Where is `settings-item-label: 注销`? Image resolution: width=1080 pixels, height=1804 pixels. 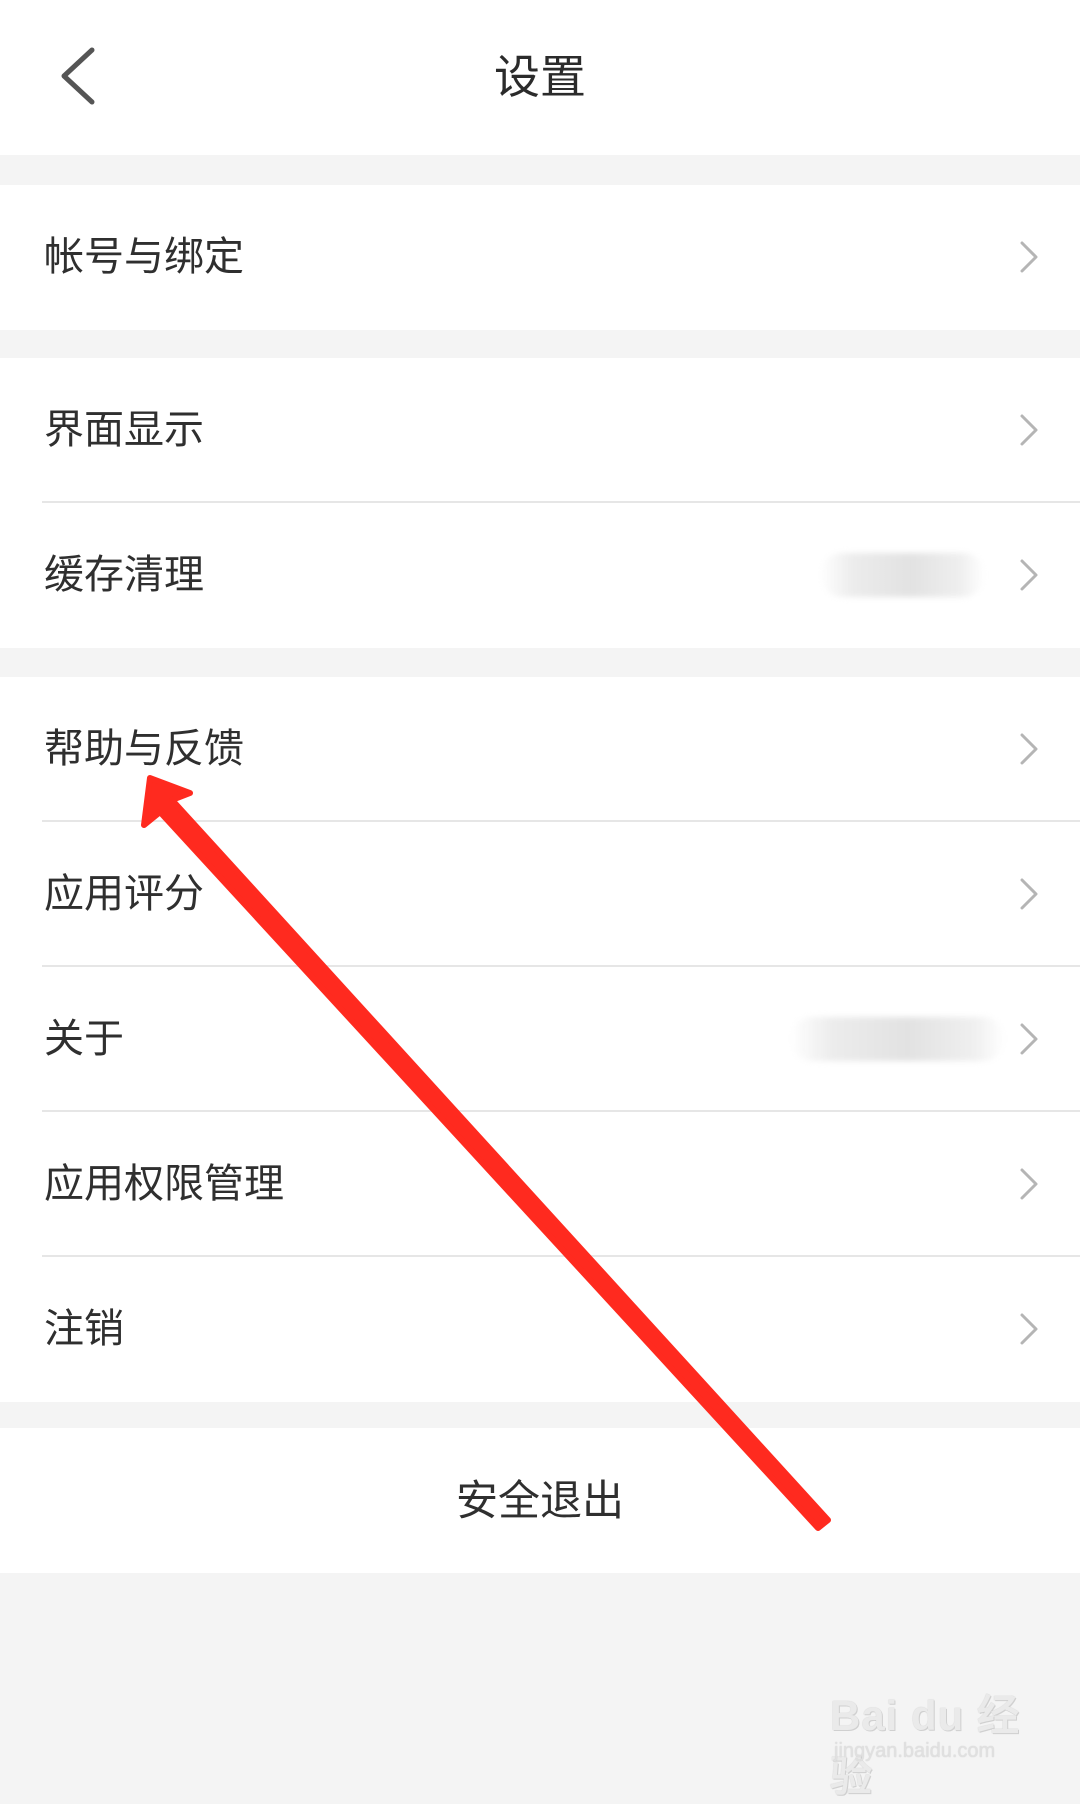
settings-item-label: 注销 is located at coordinates (84, 1329).